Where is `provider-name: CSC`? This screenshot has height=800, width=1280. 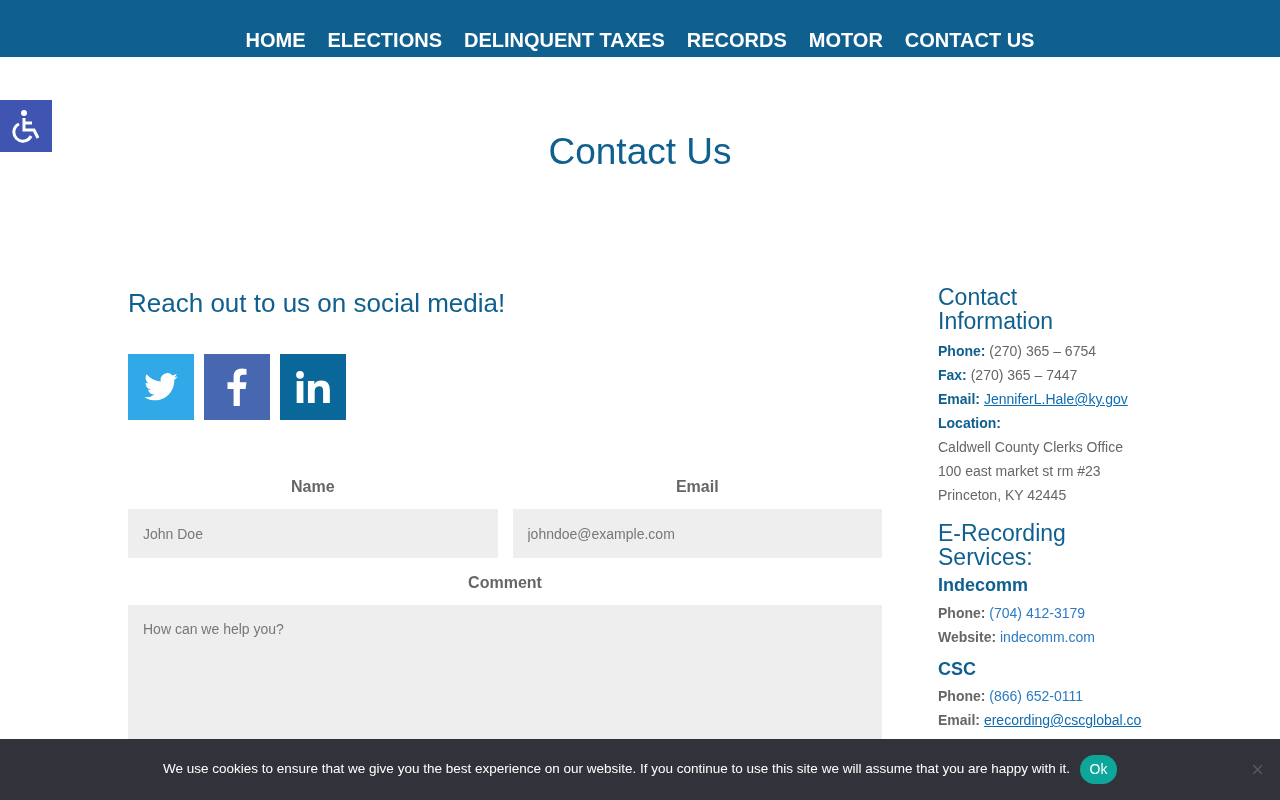
provider-name: CSC is located at coordinates (957, 669).